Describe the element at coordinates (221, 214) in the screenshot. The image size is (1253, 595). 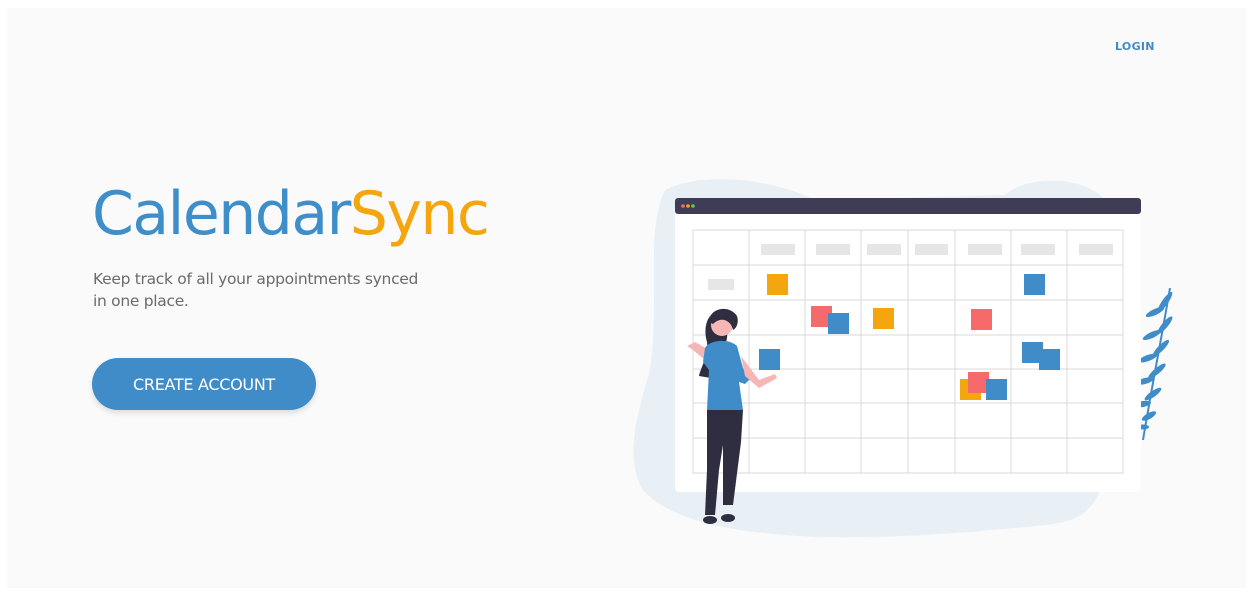
I see `brand-title-part-1: Calendar` at that location.